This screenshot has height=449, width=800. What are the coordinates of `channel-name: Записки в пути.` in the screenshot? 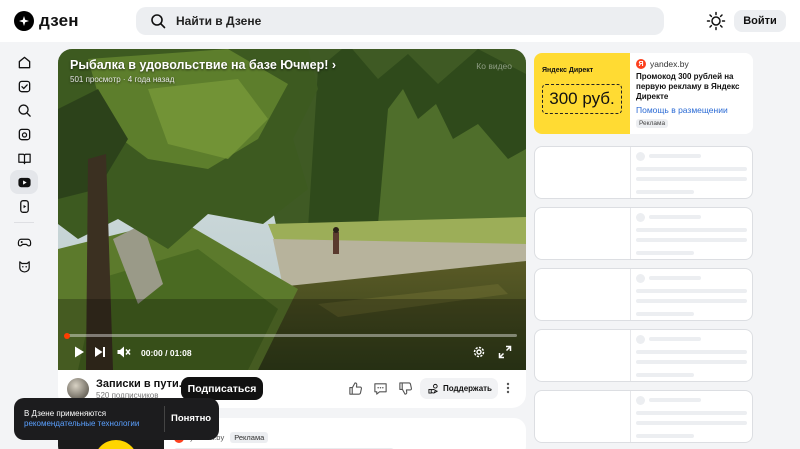 It's located at (139, 384).